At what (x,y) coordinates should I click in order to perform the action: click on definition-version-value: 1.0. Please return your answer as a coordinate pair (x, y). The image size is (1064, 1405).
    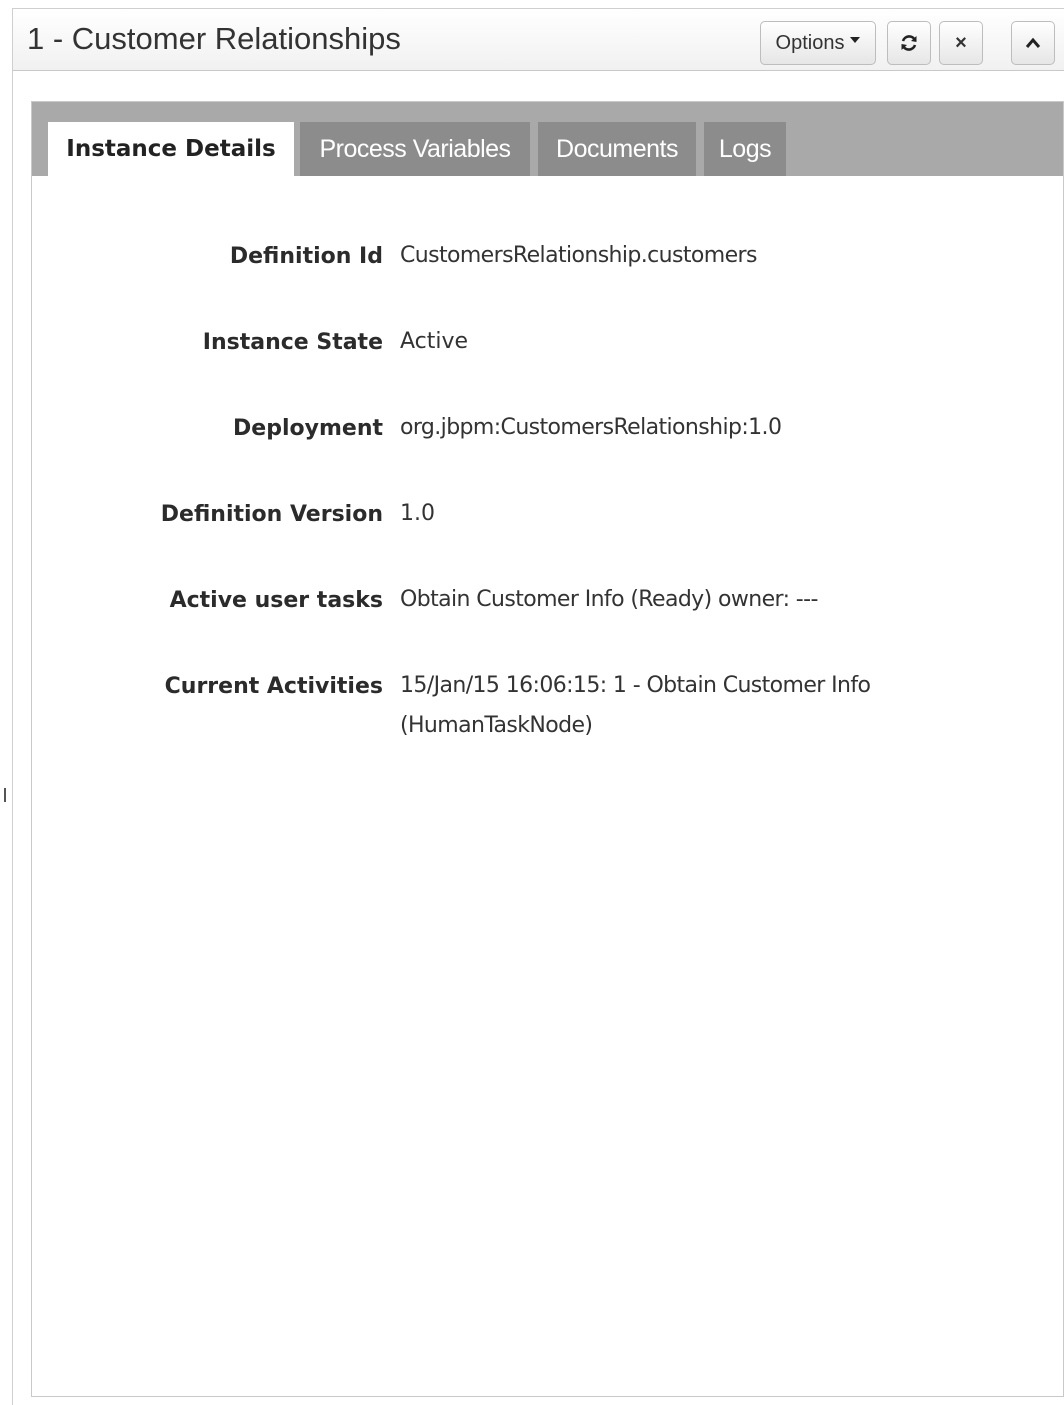
    Looking at the image, I should click on (417, 513).